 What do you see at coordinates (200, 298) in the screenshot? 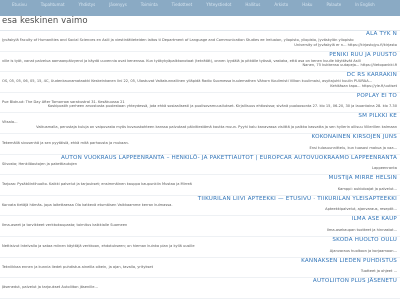
I see `row-divider` at bounding box center [200, 298].